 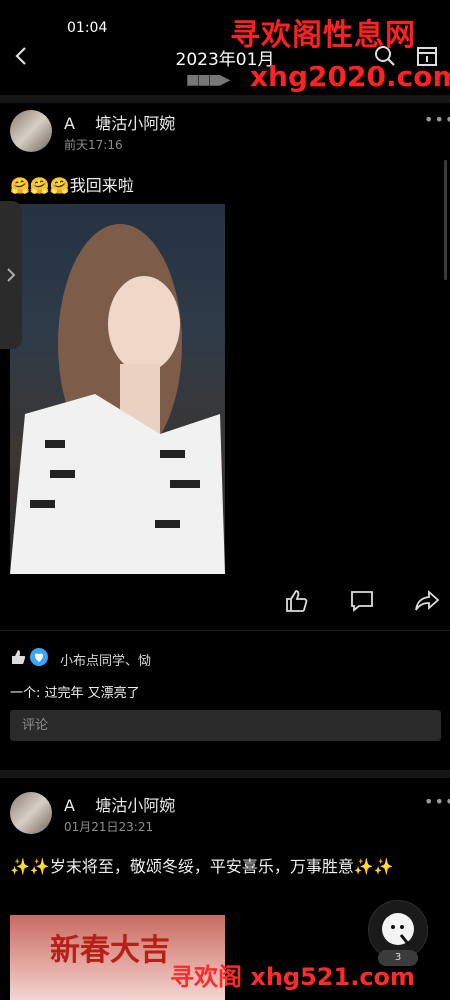 I want to click on side-expand-tab, so click(x=11, y=275).